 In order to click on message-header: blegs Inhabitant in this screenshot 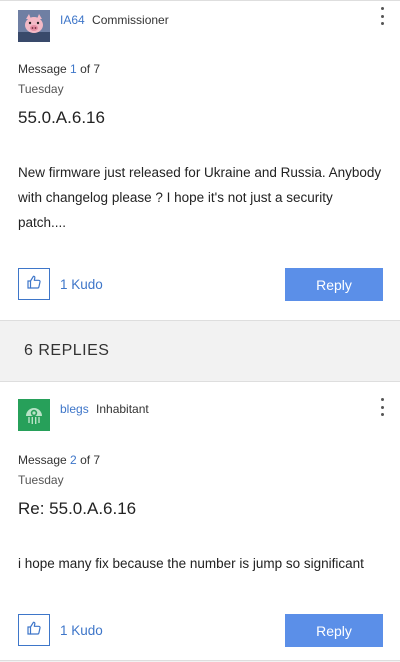, I will do `click(83, 415)`.